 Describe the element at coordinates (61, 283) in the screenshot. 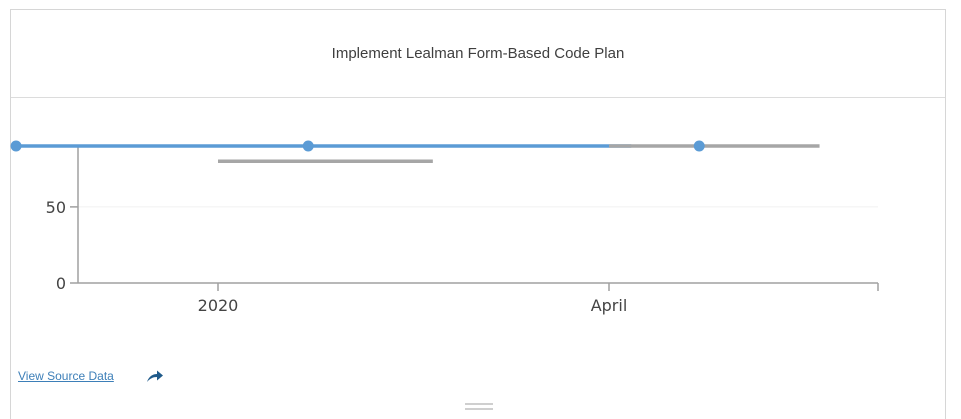

I see `y-tick-label-0: 0` at that location.